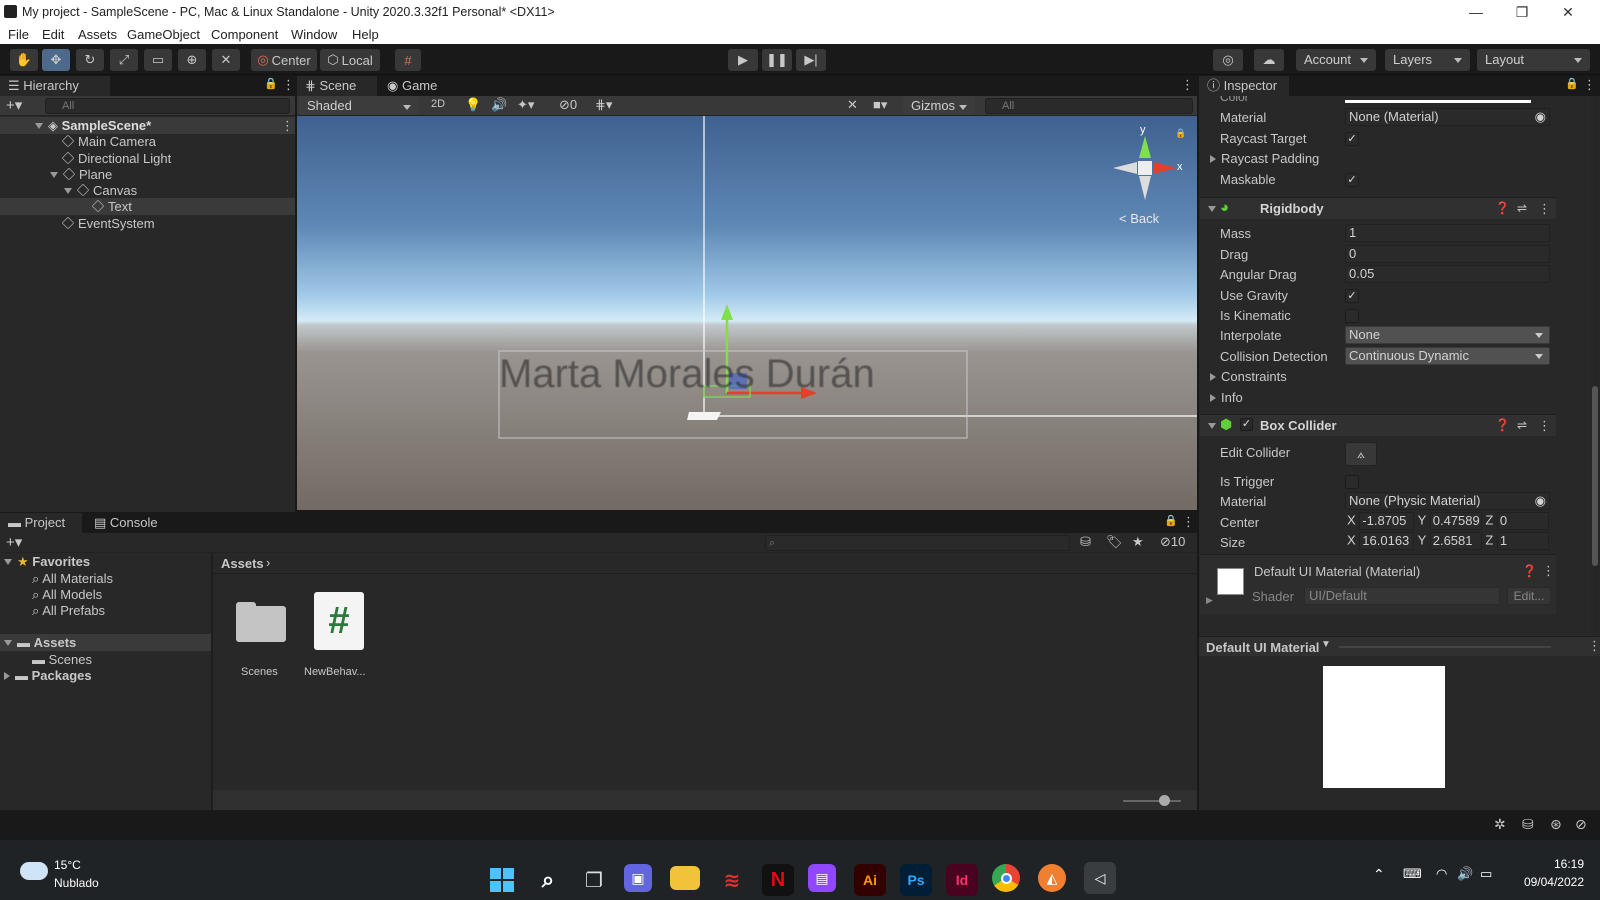  What do you see at coordinates (1152, 801) in the screenshot?
I see `zoom-slider-track` at bounding box center [1152, 801].